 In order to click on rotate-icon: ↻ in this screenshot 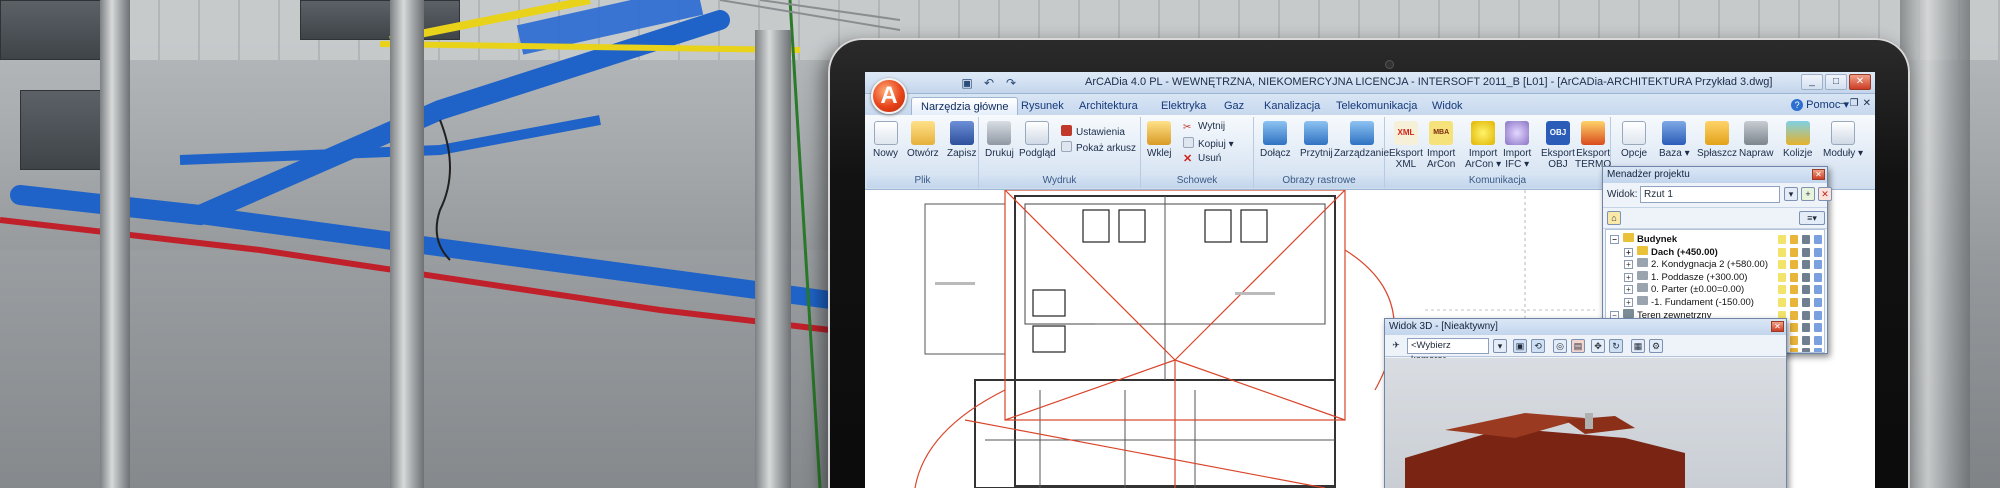, I will do `click(1616, 346)`.